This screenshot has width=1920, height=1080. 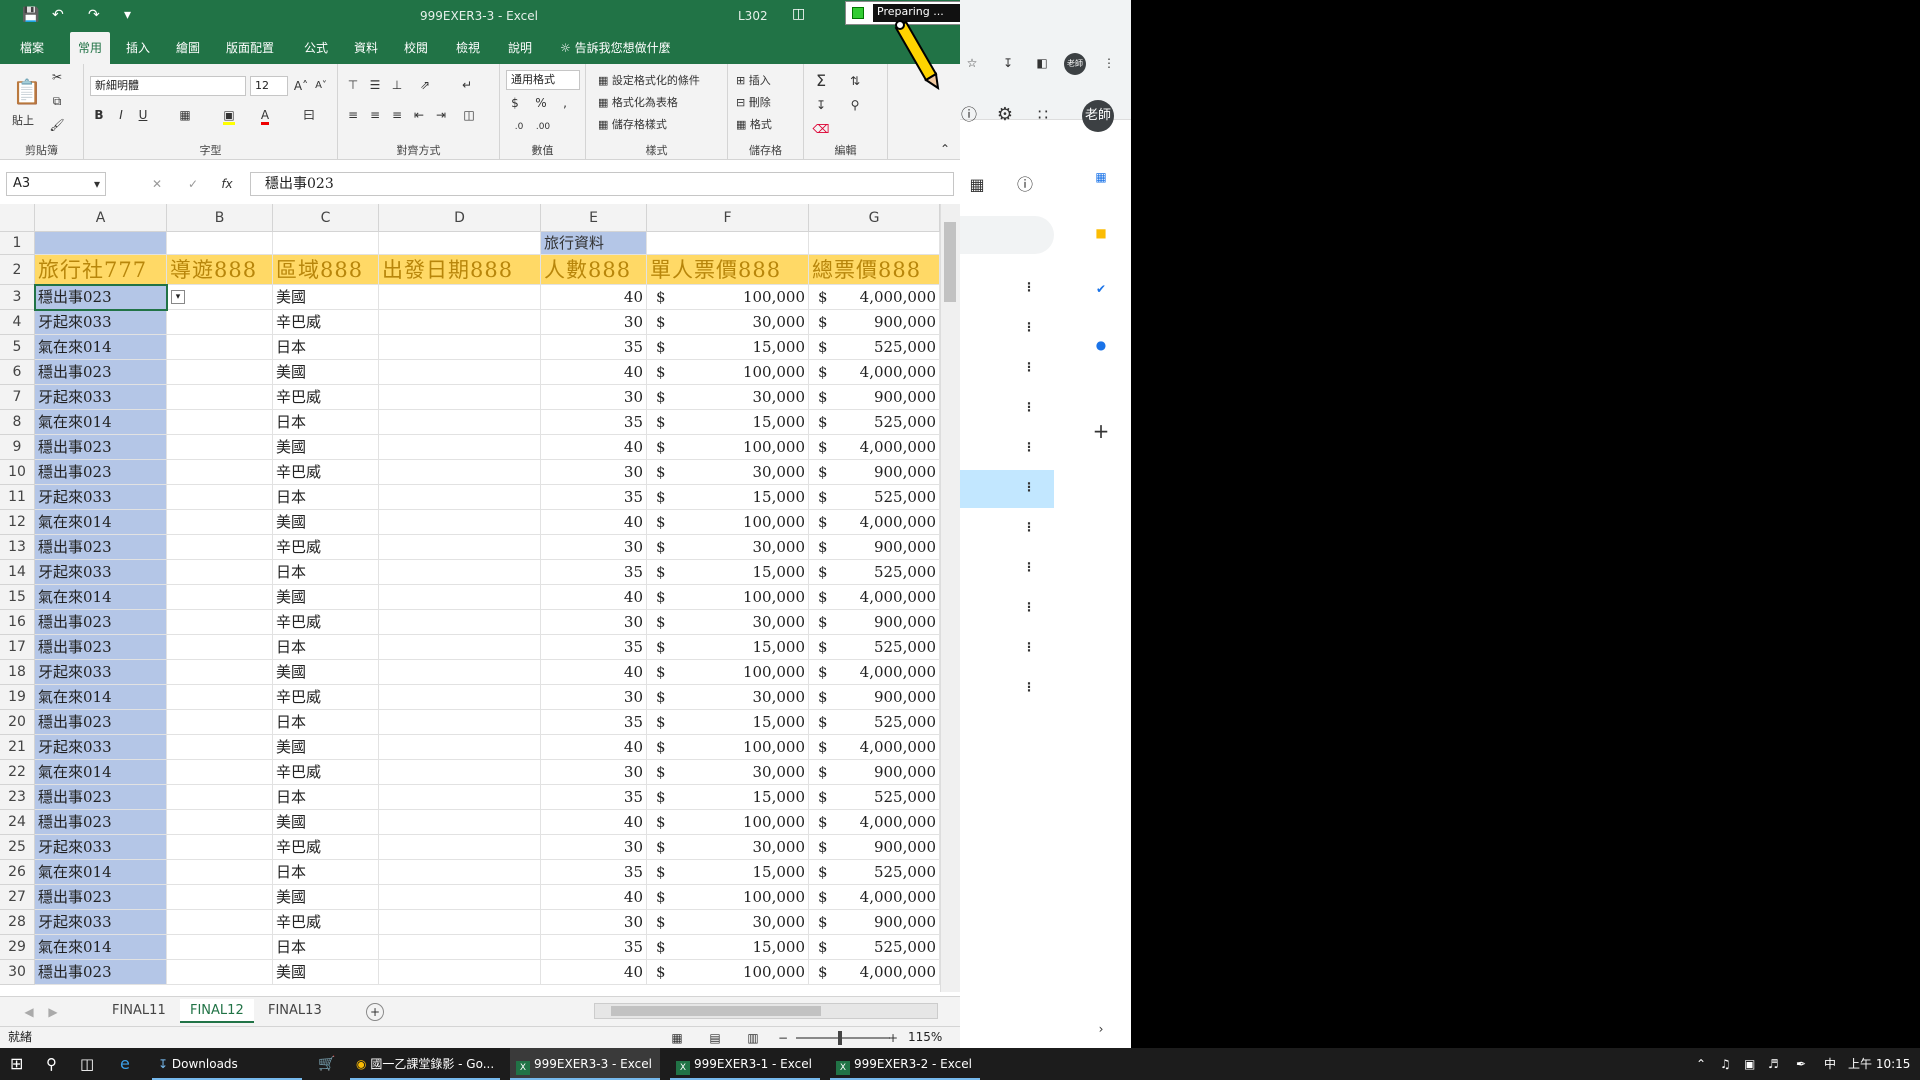 I want to click on column-title-g: 總票價888, so click(x=874, y=270).